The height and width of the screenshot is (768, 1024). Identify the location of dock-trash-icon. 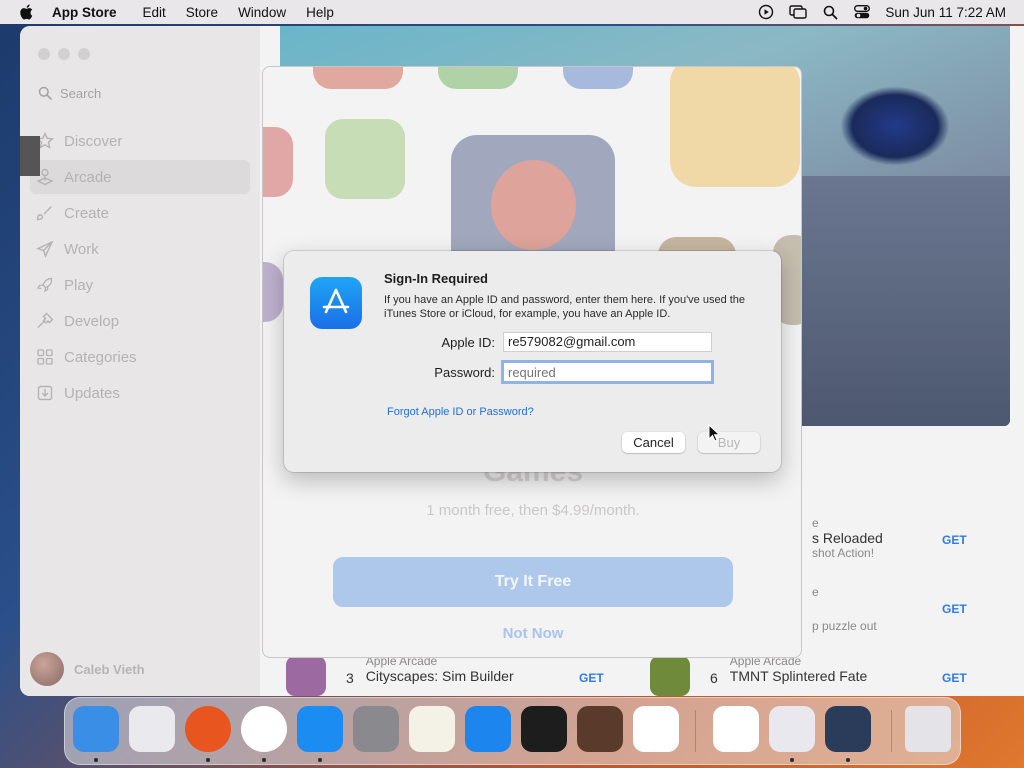
(928, 729).